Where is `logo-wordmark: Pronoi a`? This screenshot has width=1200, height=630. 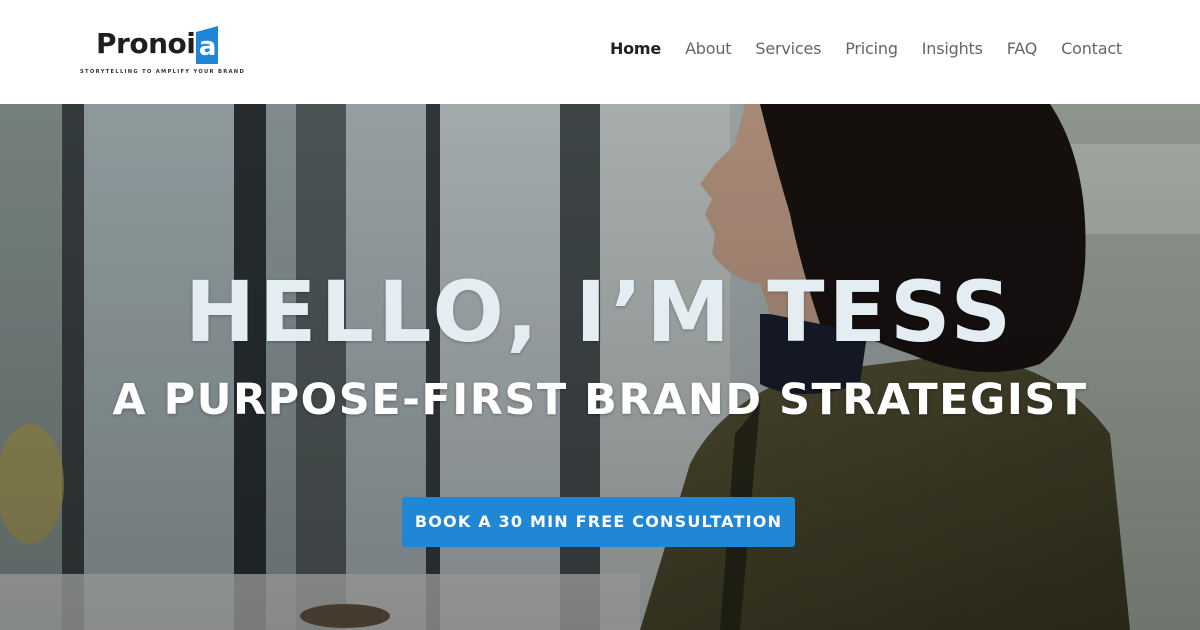 logo-wordmark: Pronoi a is located at coordinates (157, 45).